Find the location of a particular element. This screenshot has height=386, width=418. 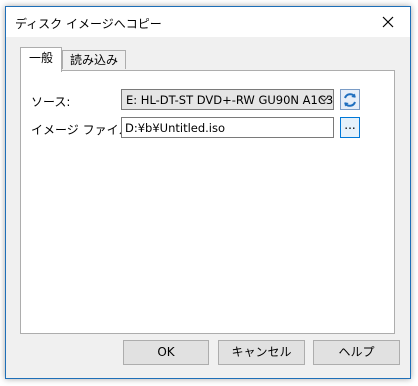

help-button: ヘルプ is located at coordinates (356, 352).